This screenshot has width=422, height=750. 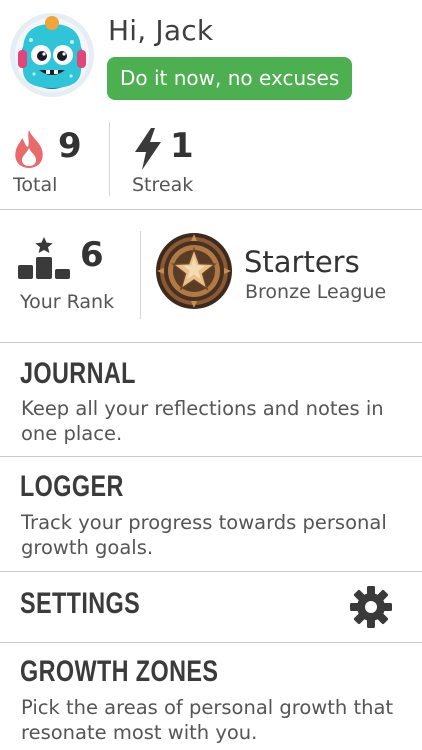 I want to click on greeting-text: Hi, Jack, so click(x=161, y=30).